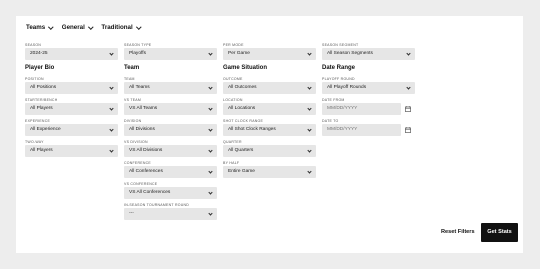 The image size is (540, 269). I want to click on division-label: DIVISION, so click(133, 121).